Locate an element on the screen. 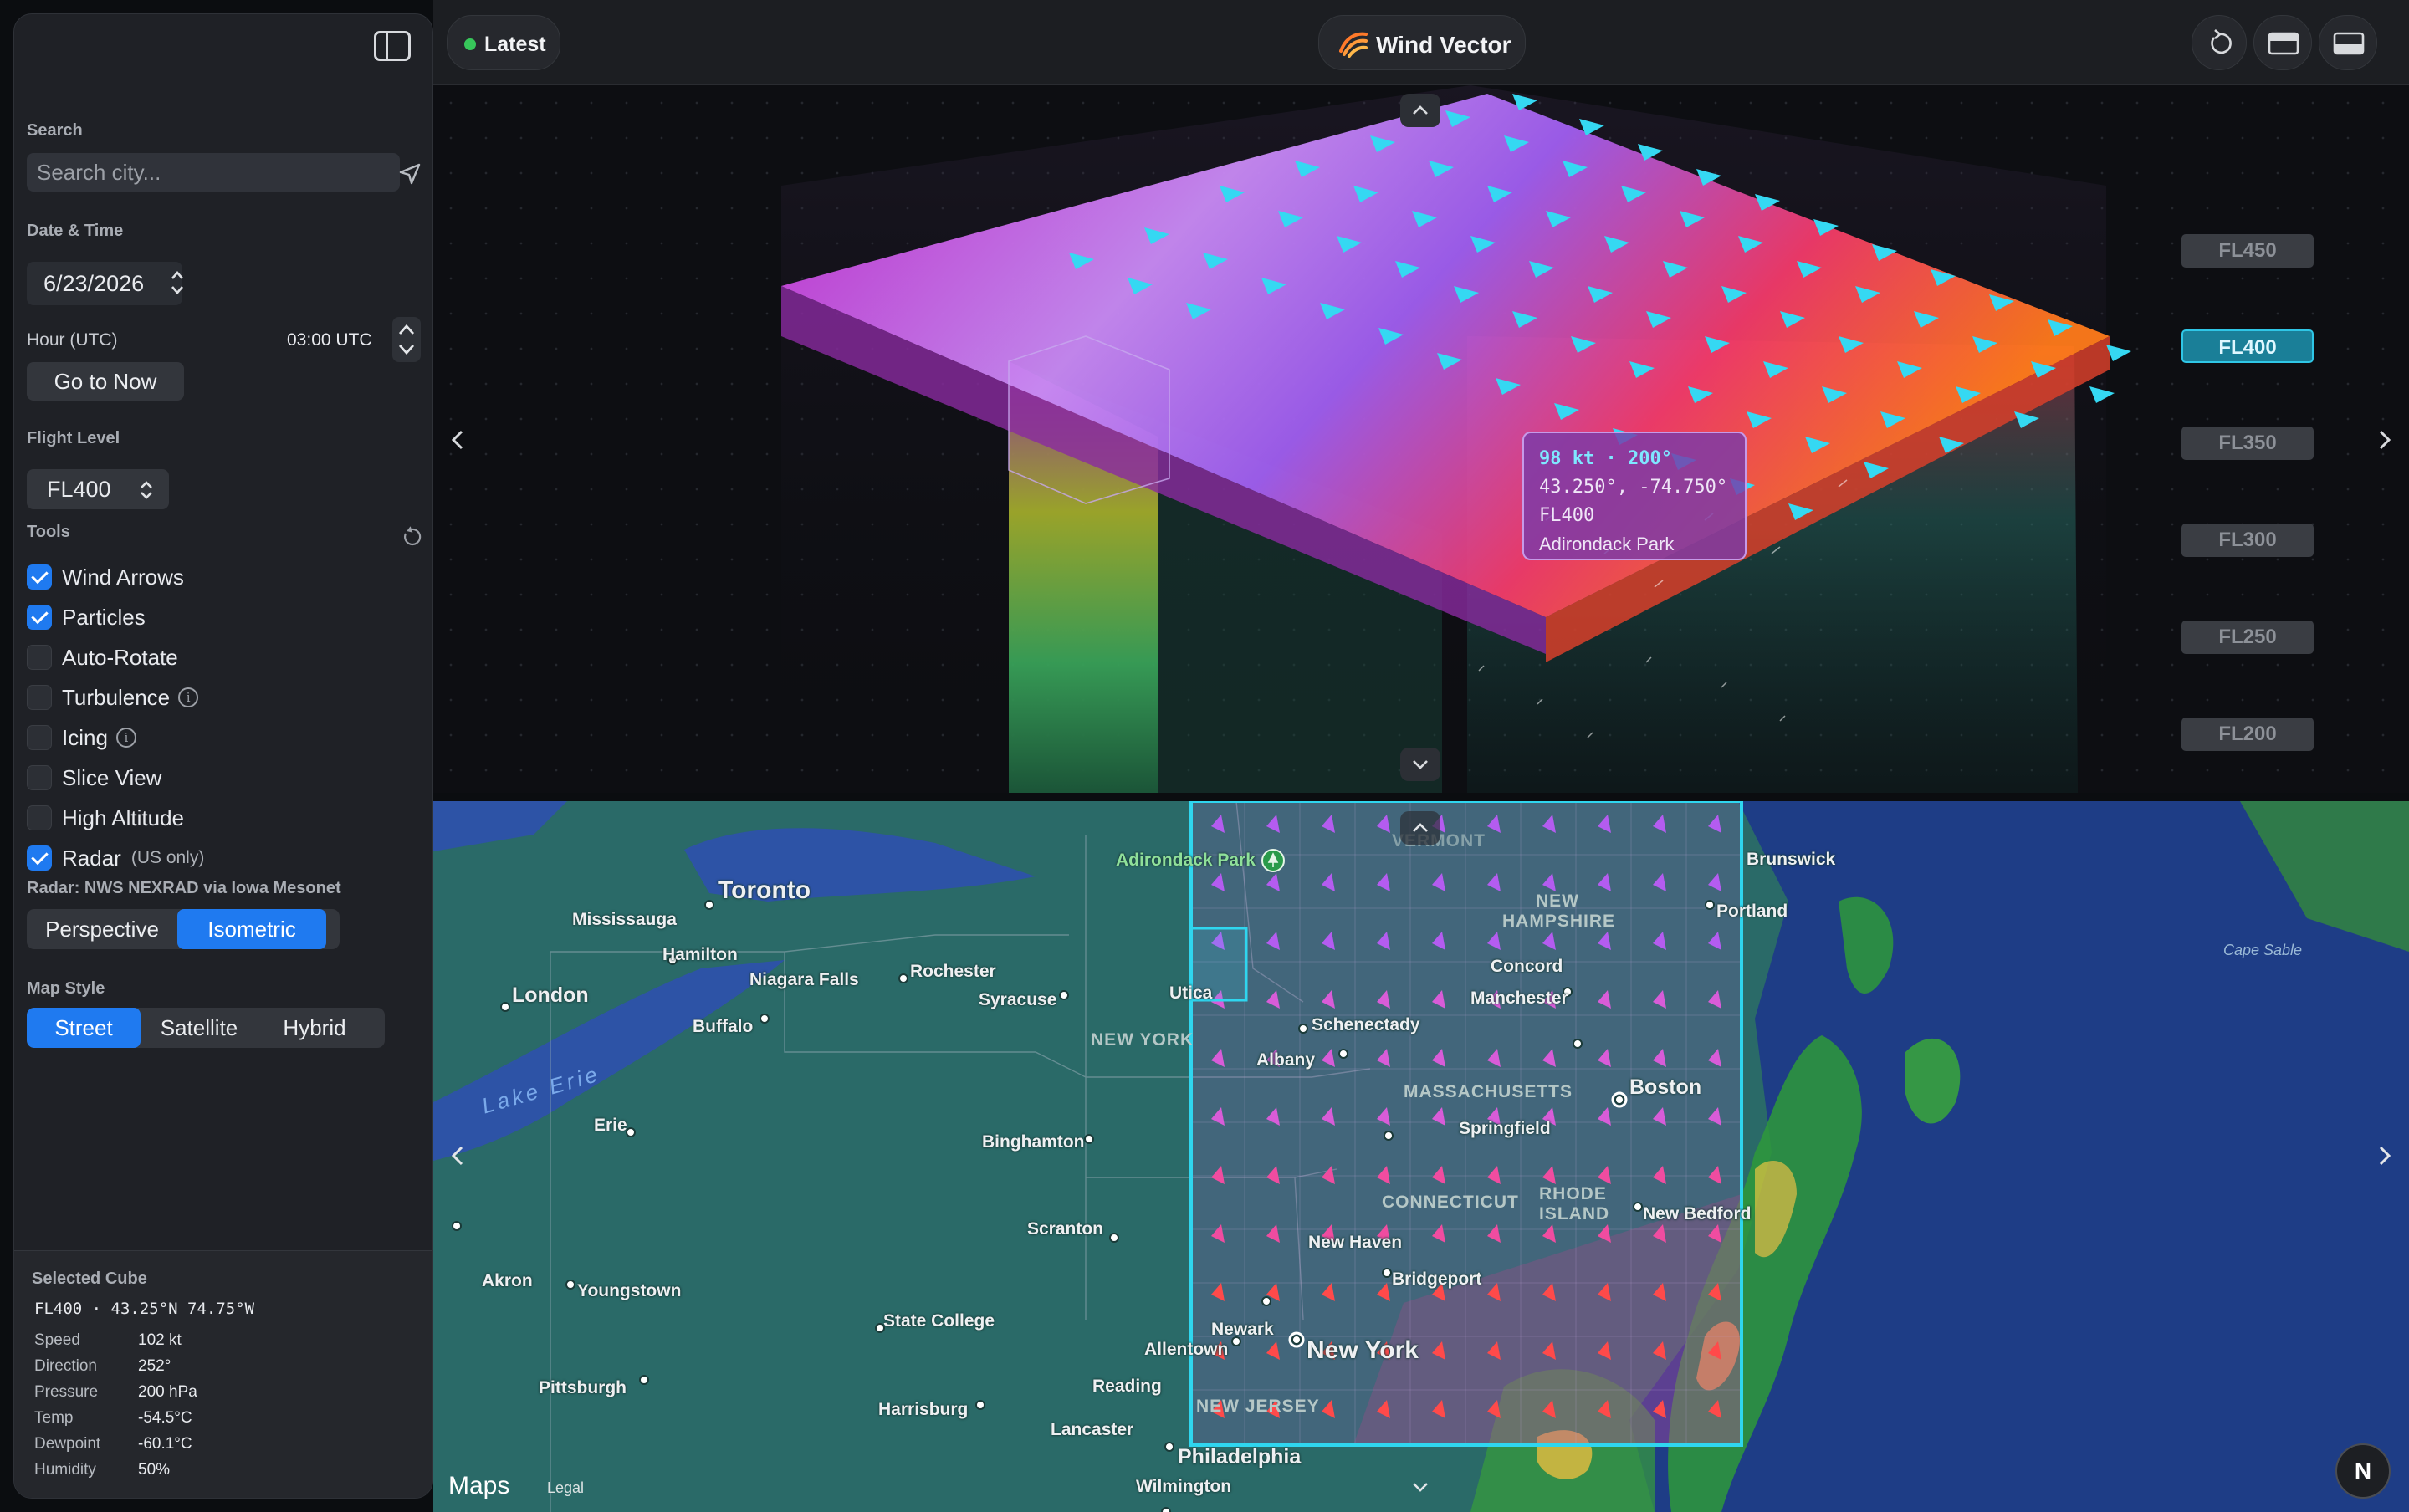  tool-radar: Radar (US only) is located at coordinates (115, 858).